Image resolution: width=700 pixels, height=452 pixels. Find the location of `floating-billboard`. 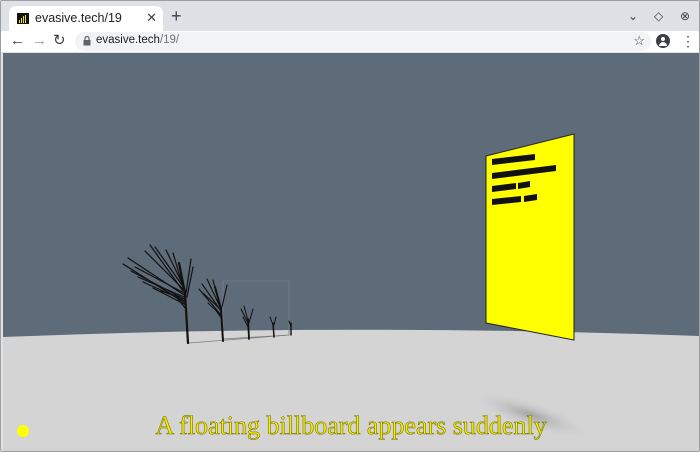

floating-billboard is located at coordinates (530, 237).